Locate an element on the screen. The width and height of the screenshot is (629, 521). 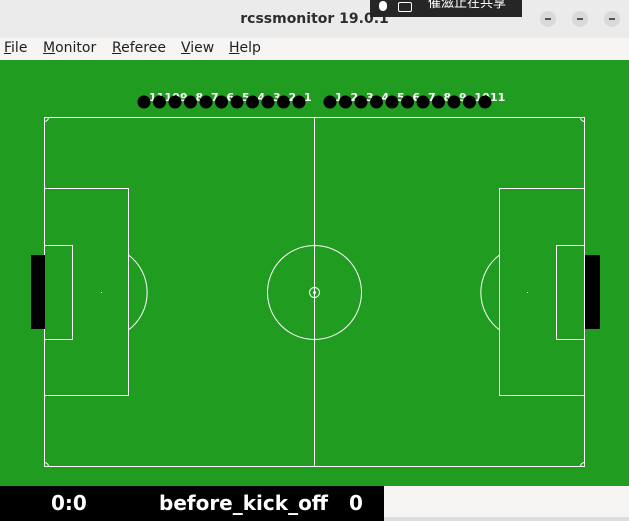
score: 0:0 is located at coordinates (69, 503).